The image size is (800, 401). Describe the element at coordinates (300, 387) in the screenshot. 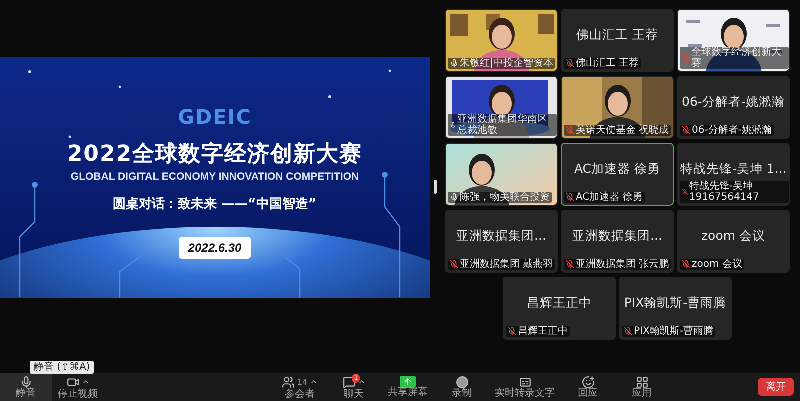

I see `toolbar-button: 14 参会者` at that location.